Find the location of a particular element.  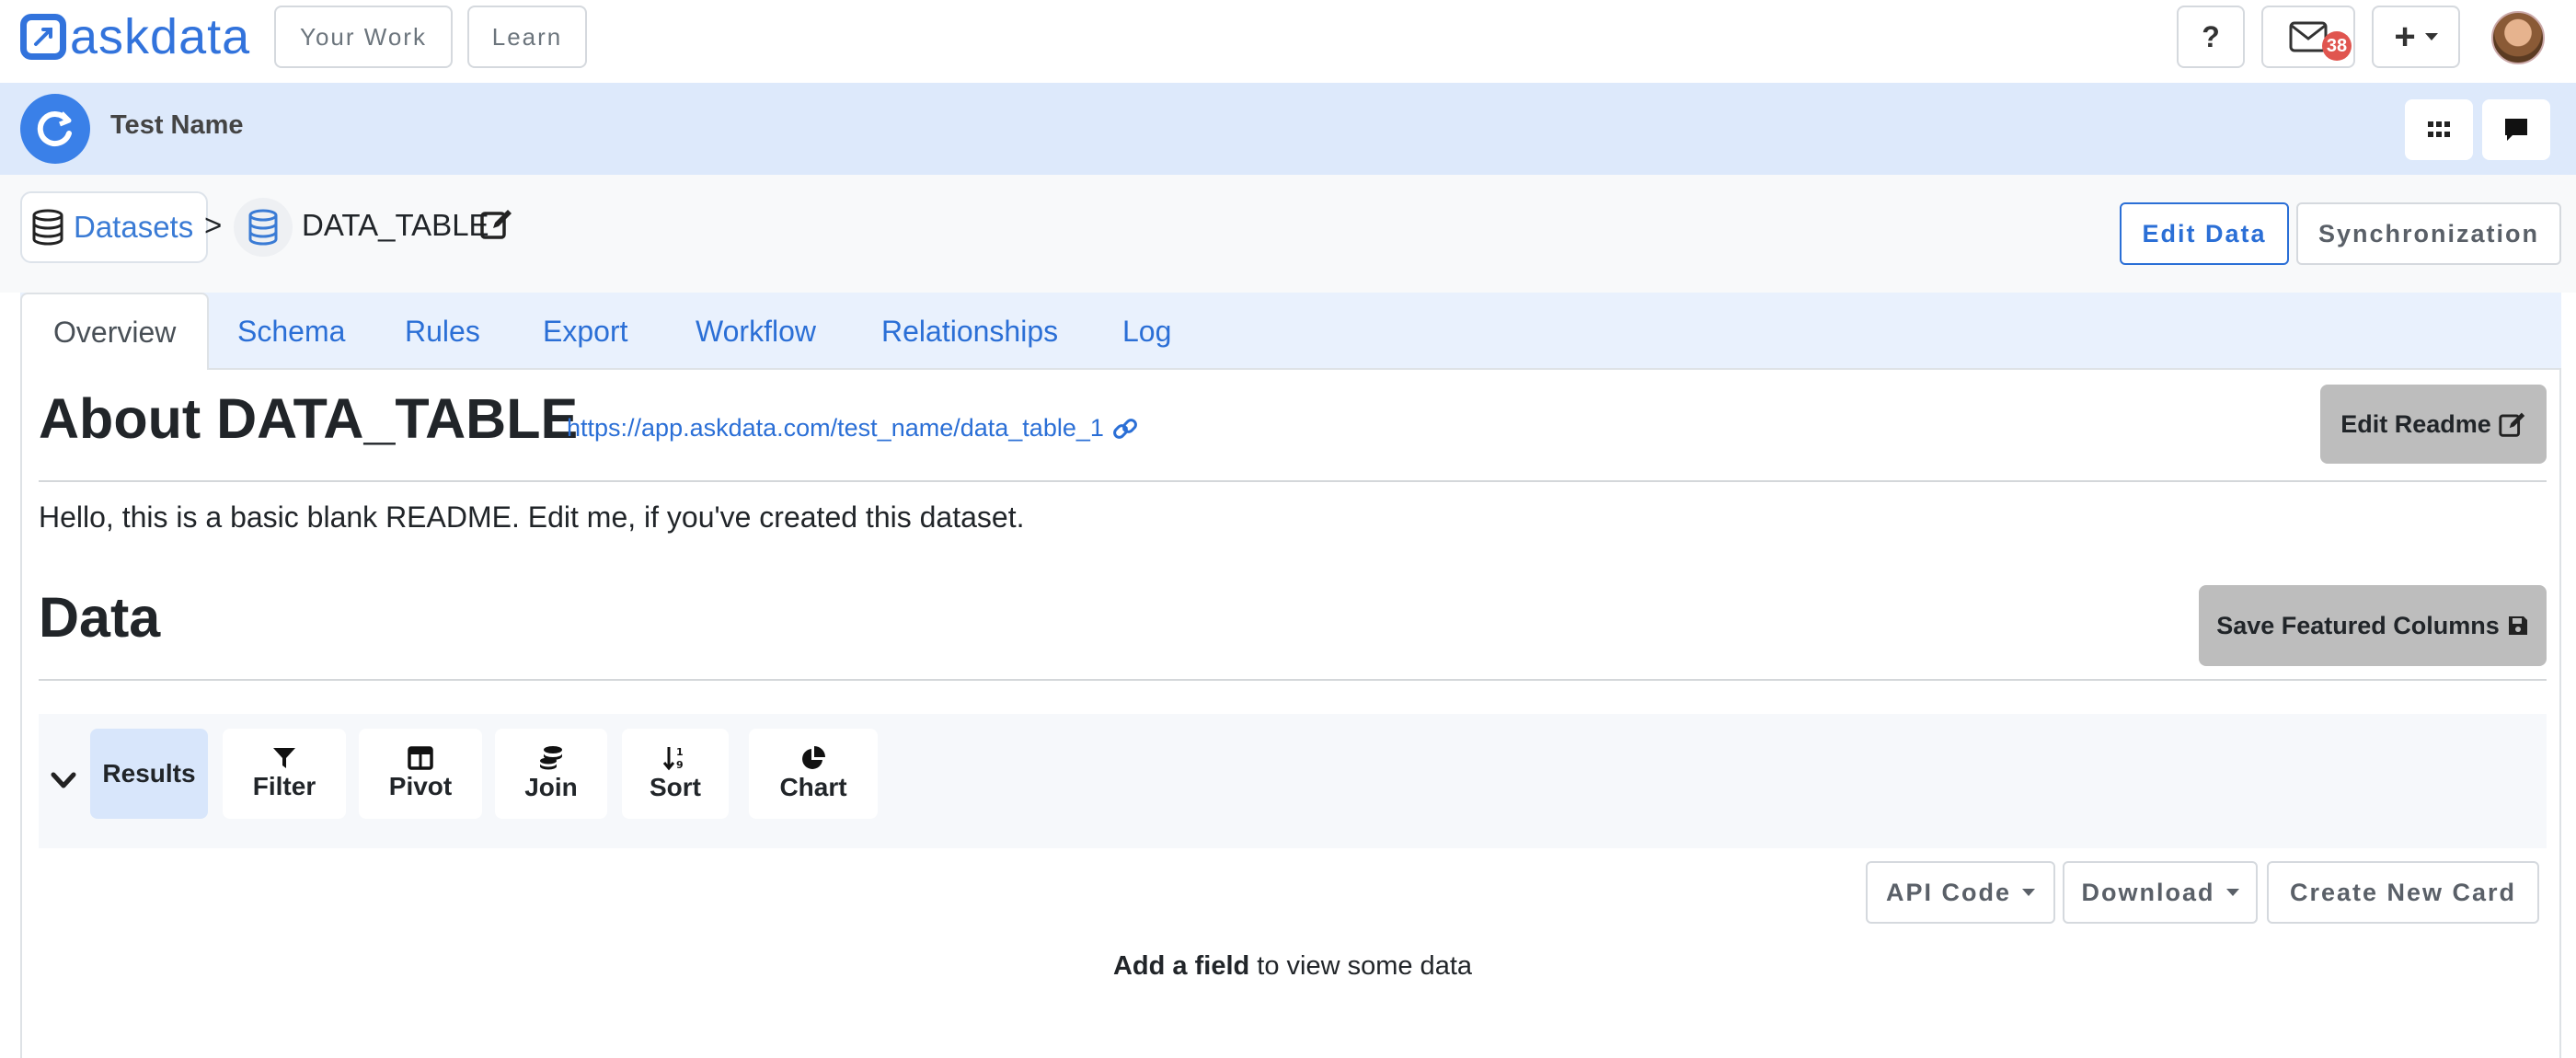

tab-log: Log is located at coordinates (1146, 331).